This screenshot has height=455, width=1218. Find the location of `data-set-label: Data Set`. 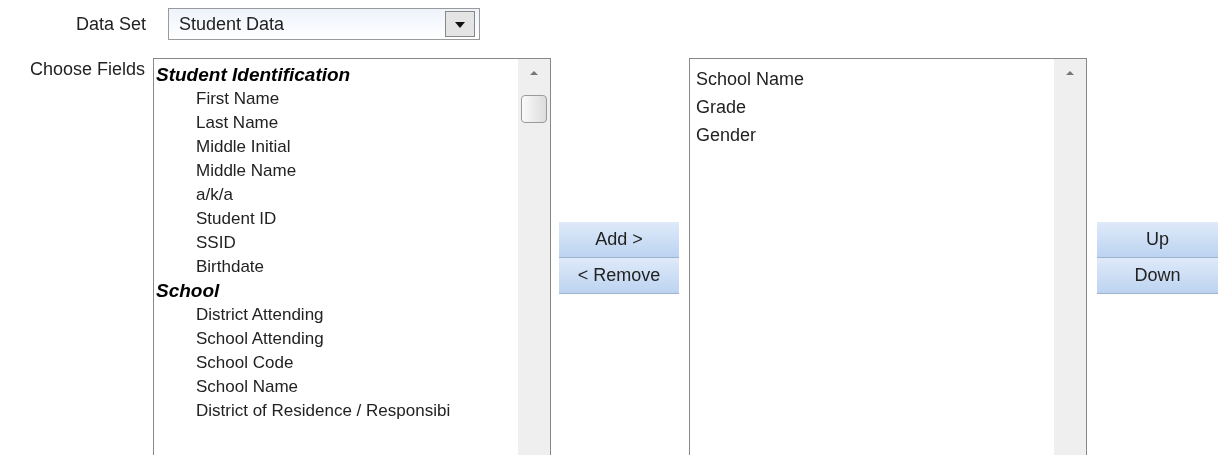

data-set-label: Data Set is located at coordinates (110, 24).